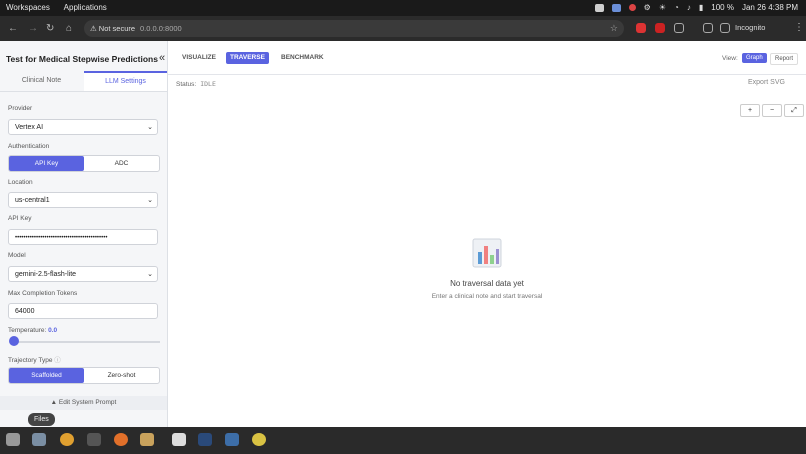 This screenshot has height=454, width=806. Describe the element at coordinates (121, 375) in the screenshot. I see `trajectory-zero-shot-button: Zero-shot` at that location.